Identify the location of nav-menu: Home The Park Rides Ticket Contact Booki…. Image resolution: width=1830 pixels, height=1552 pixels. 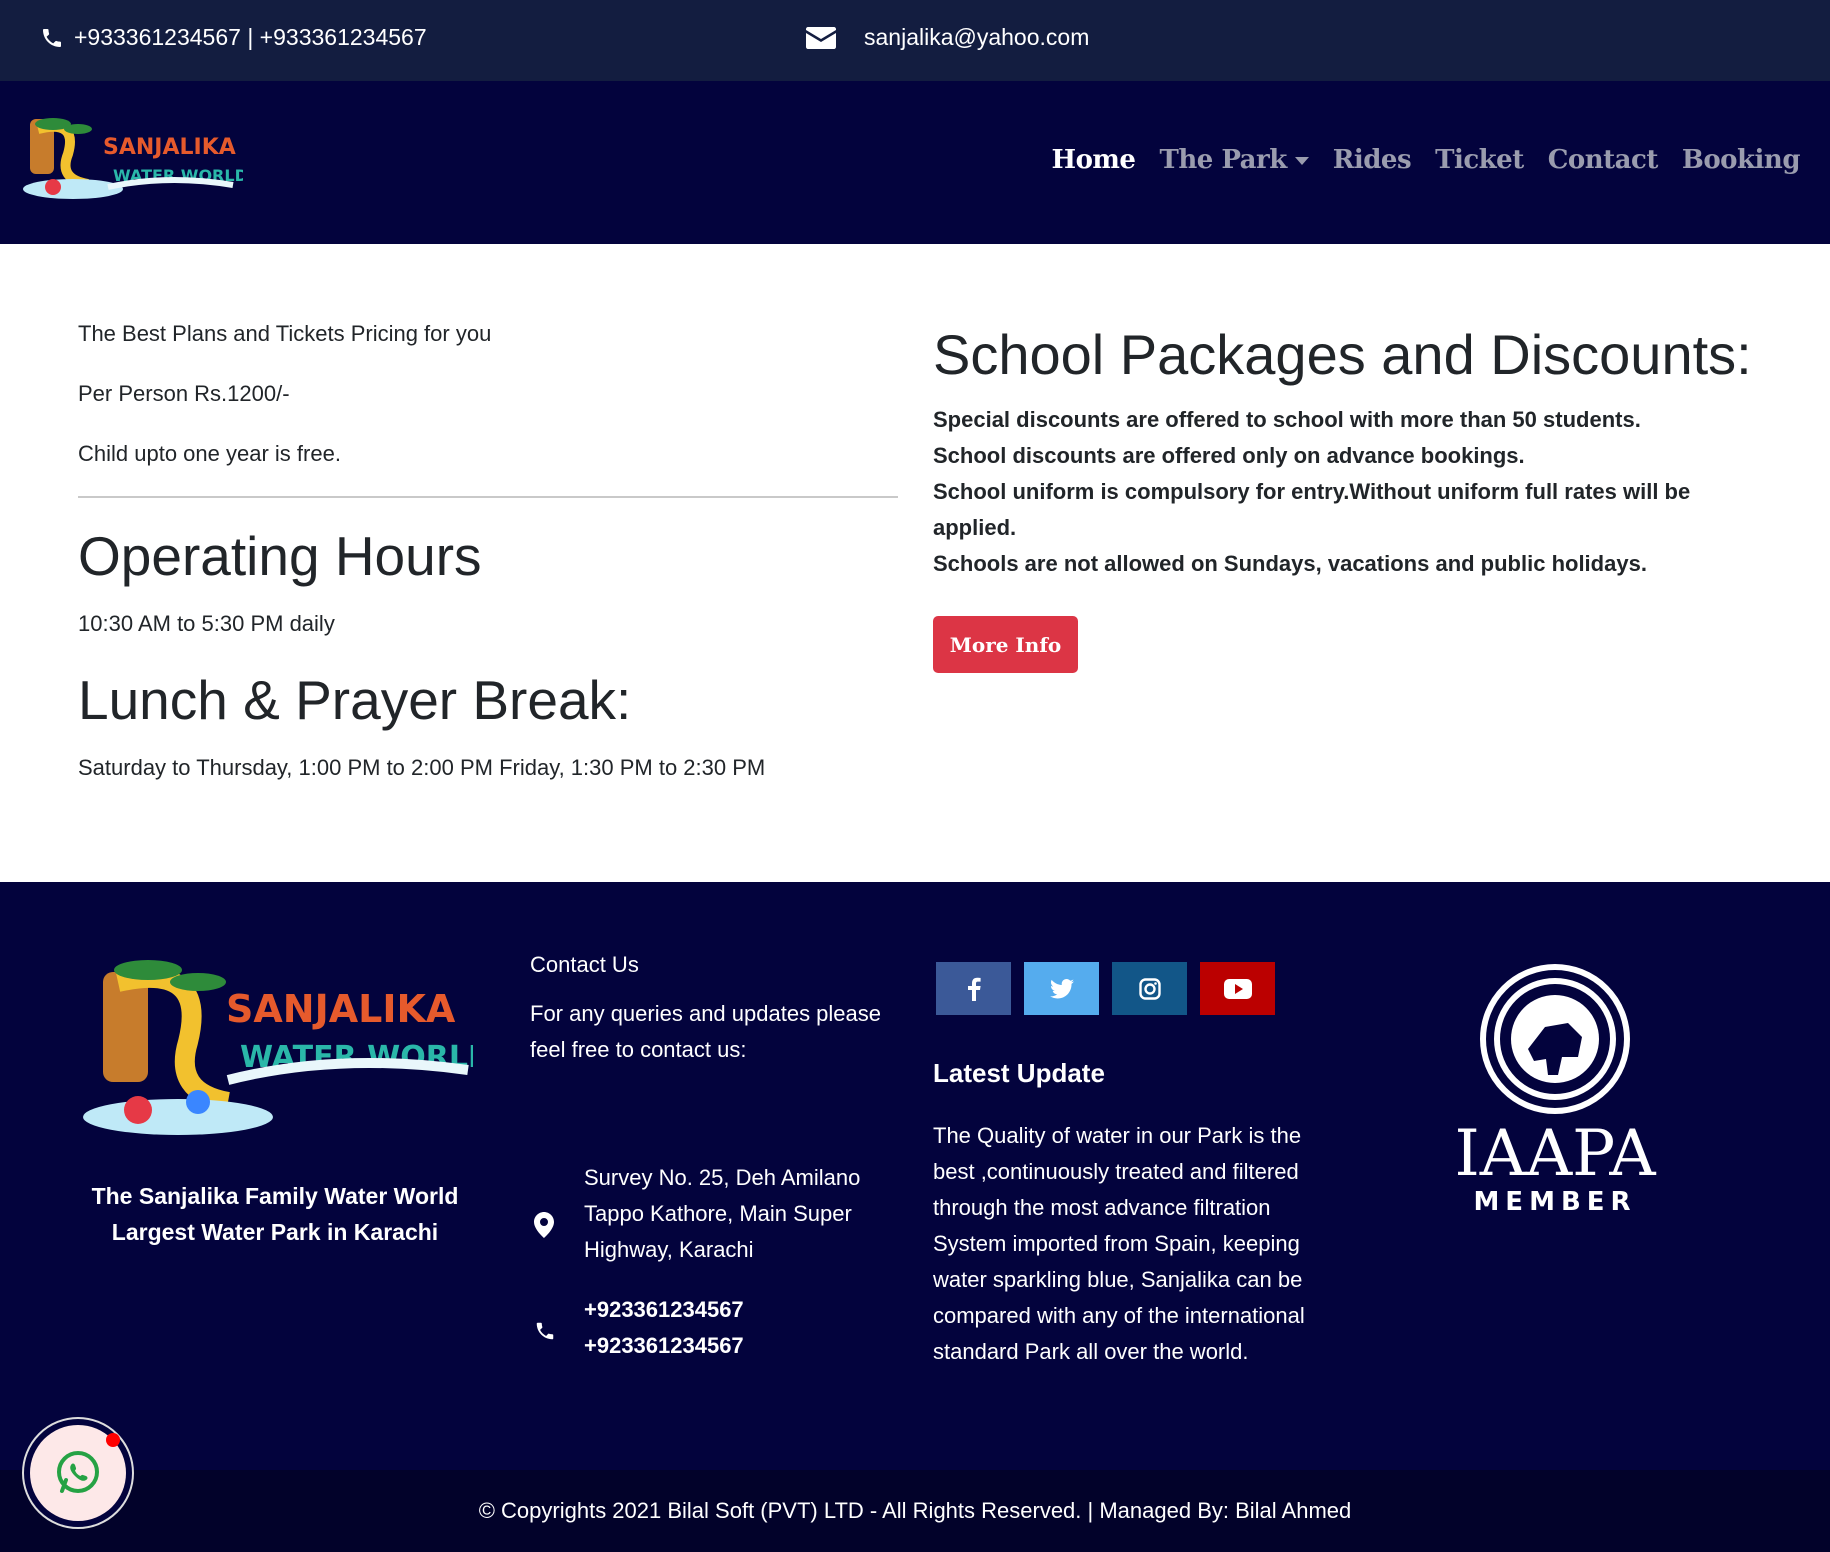
(1426, 160).